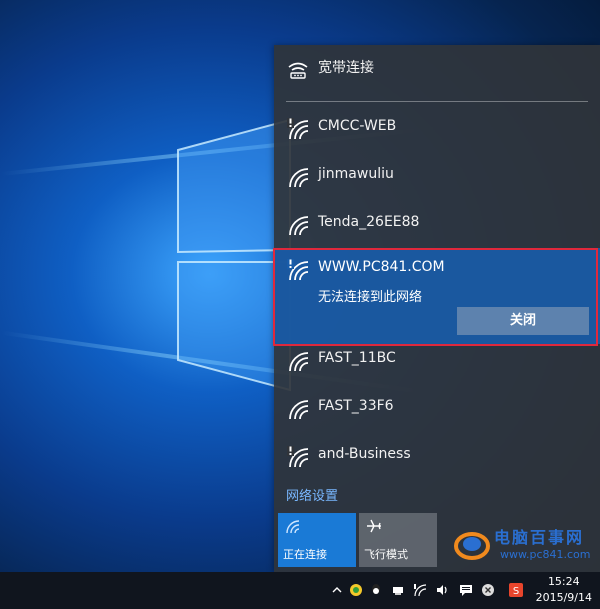 This screenshot has width=600, height=609. I want to click on close-button: 关闭, so click(523, 321).